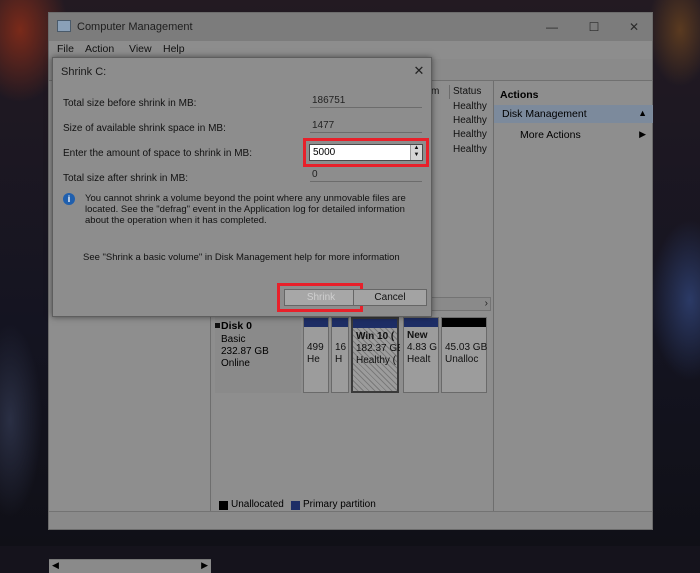  I want to click on partition-status: Unalloc, so click(462, 359).